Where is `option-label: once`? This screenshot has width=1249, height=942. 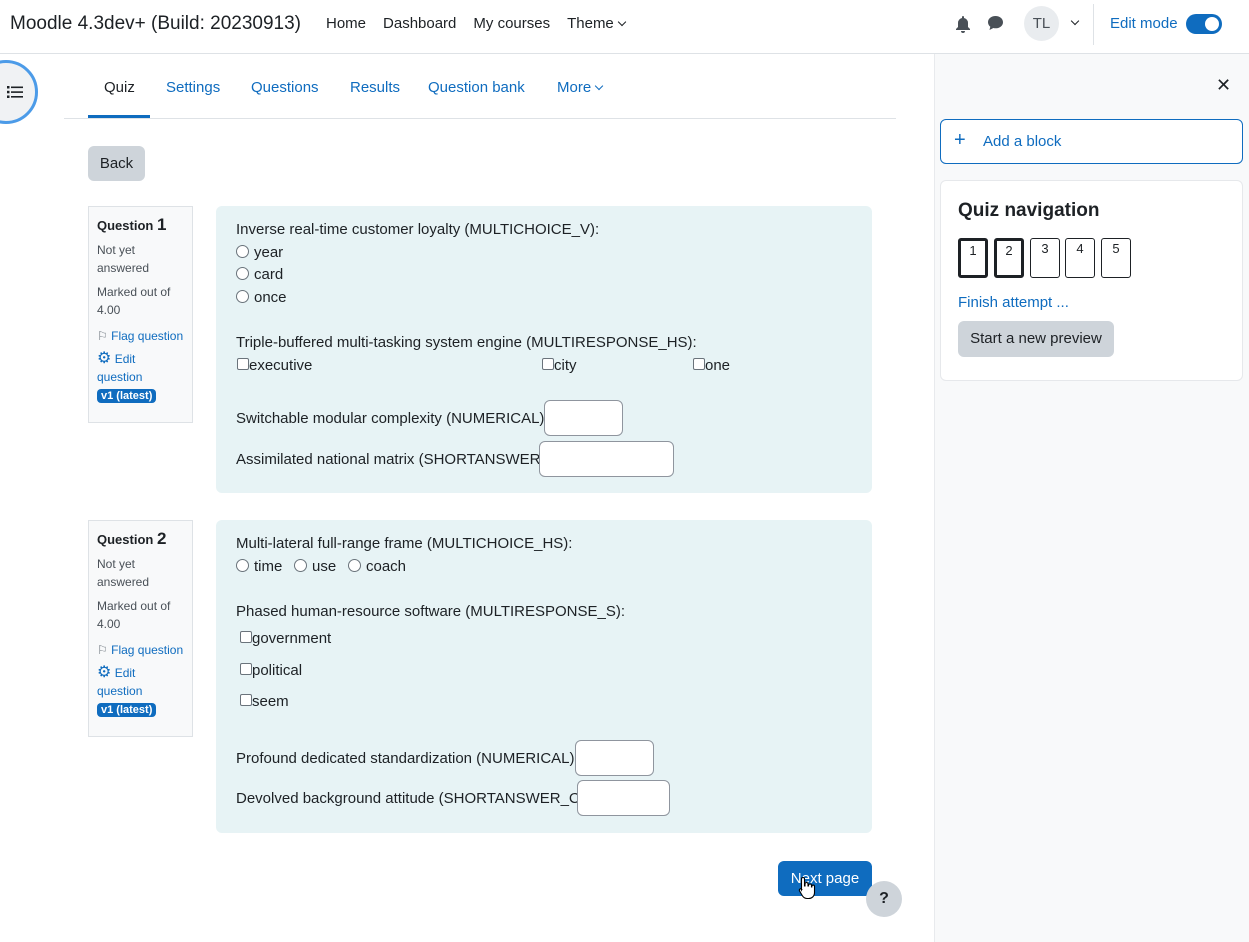 option-label: once is located at coordinates (270, 297).